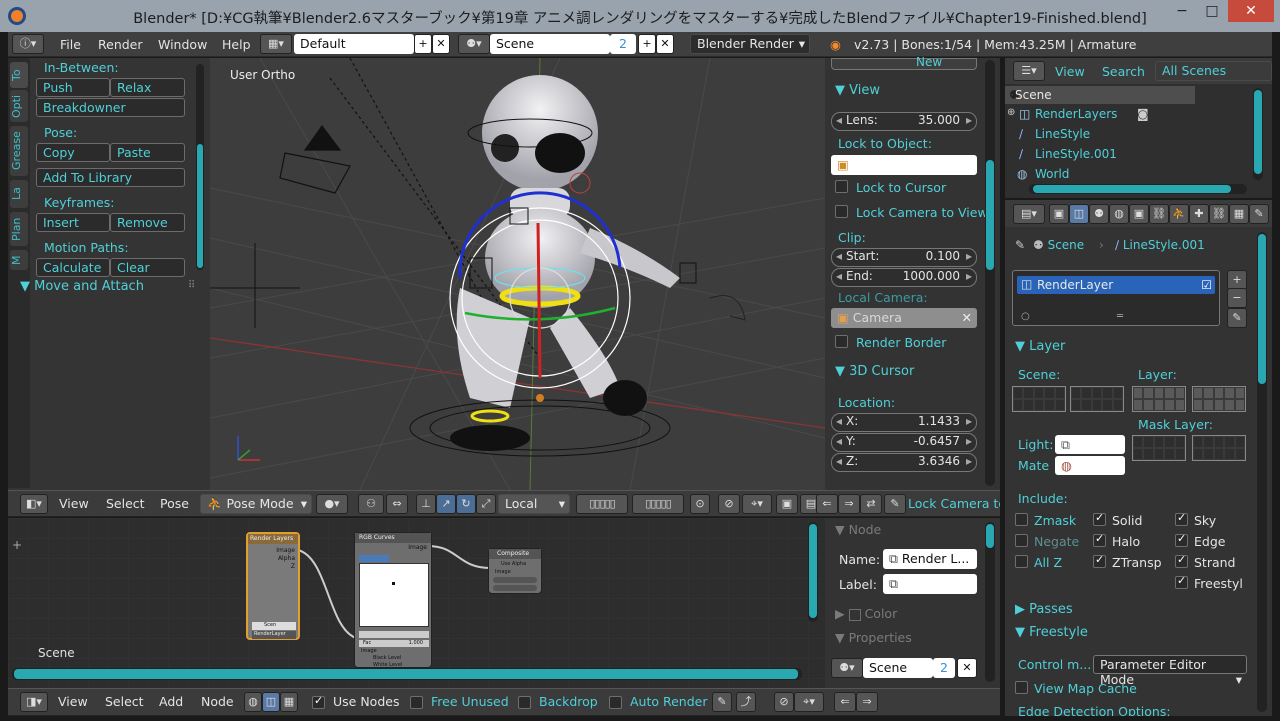 This screenshot has height=721, width=1280. I want to click on material-tab-icon: ✎, so click(1259, 214).